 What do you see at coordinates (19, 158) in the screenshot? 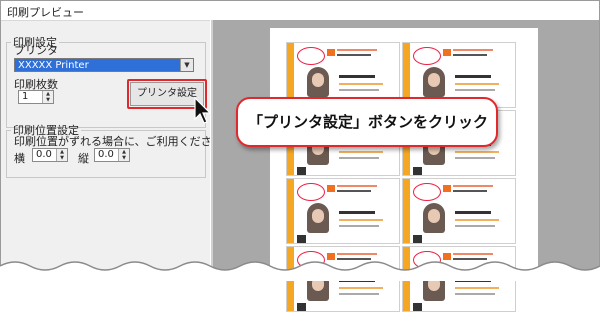
I see `horizontal-label: 横` at bounding box center [19, 158].